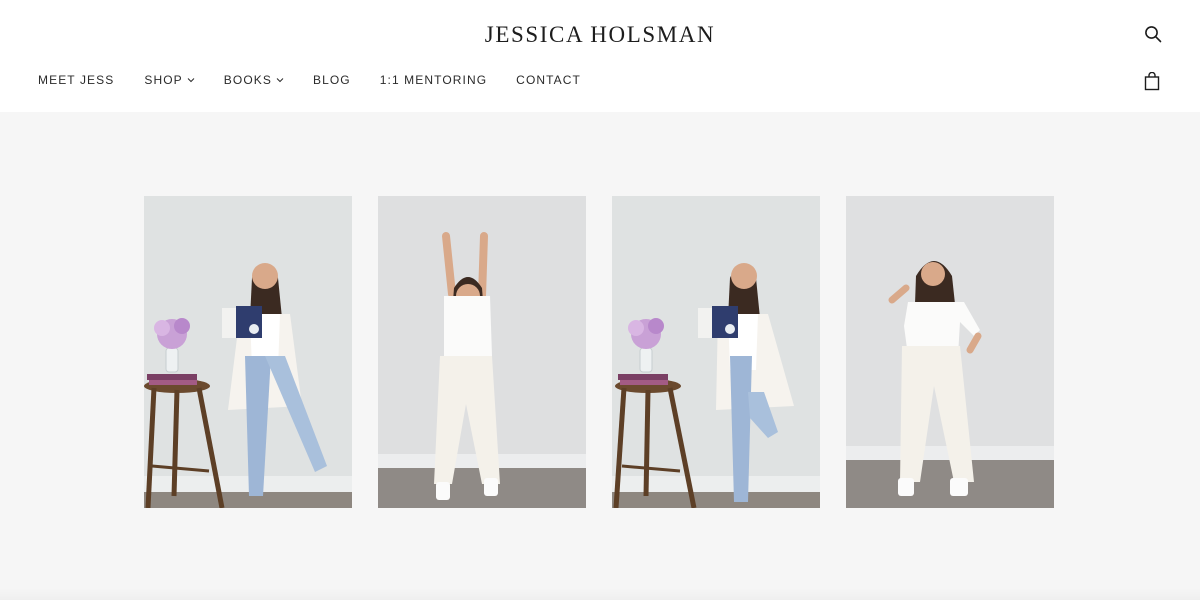 The width and height of the screenshot is (1200, 600). I want to click on nav-item-shop: SHOP, so click(169, 80).